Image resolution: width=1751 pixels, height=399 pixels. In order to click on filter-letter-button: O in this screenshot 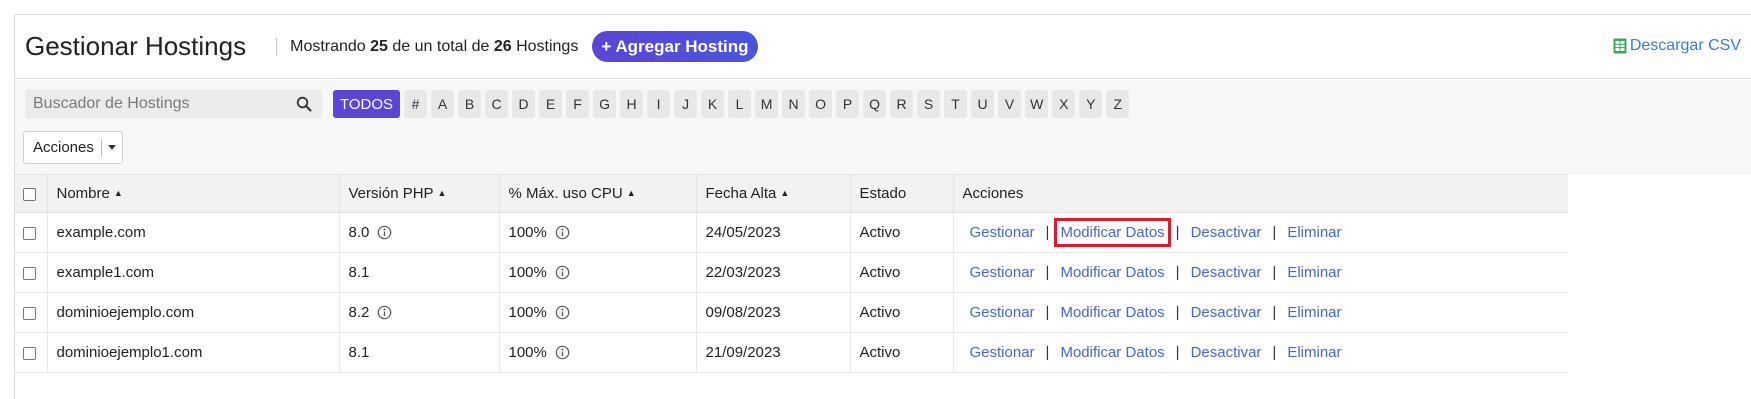, I will do `click(821, 104)`.